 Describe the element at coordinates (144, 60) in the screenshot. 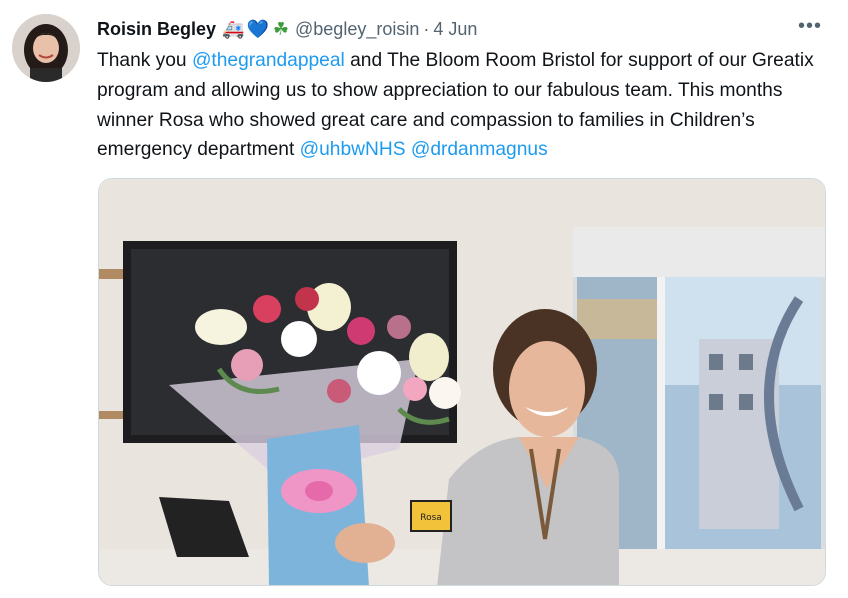

I see `tweet-text-part: Thank you` at that location.